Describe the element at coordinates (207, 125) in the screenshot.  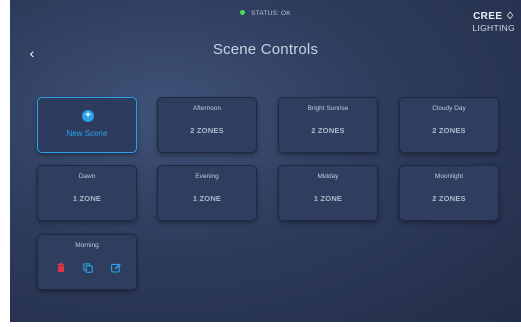
I see `scene-card-afternoon: Afternoon 2 ZONES` at that location.